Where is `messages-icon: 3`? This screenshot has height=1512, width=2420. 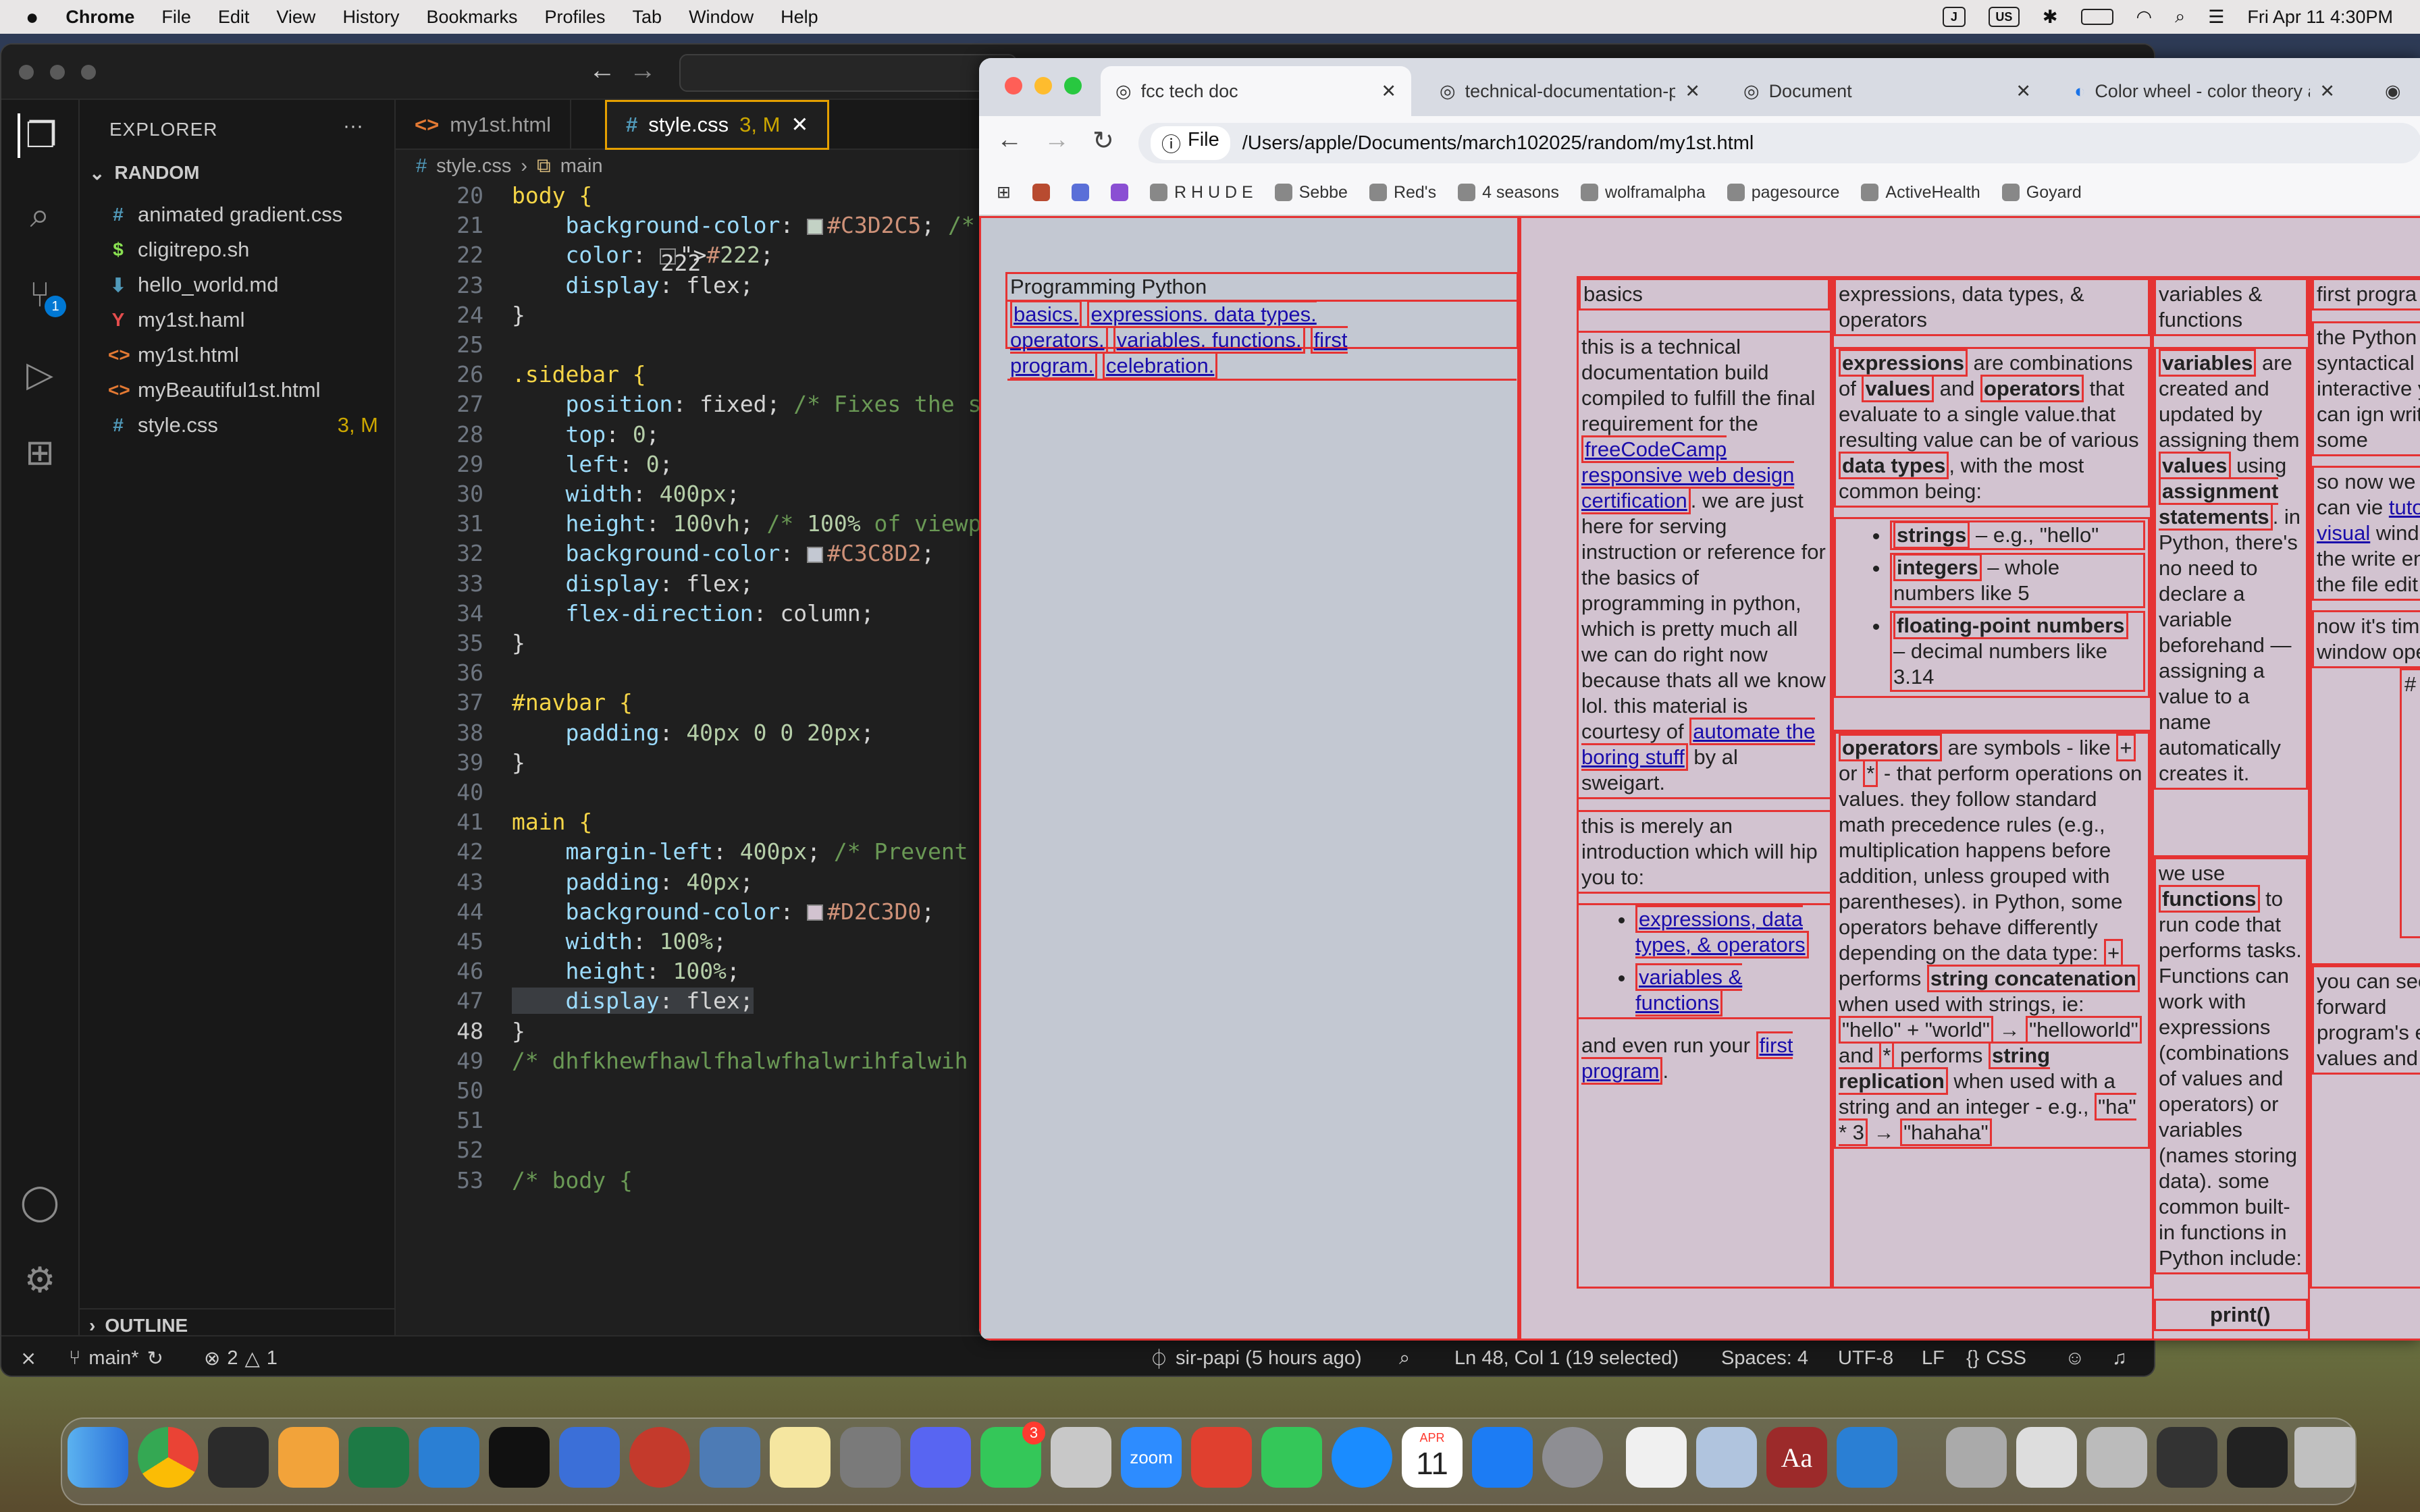 messages-icon: 3 is located at coordinates (1012, 1455).